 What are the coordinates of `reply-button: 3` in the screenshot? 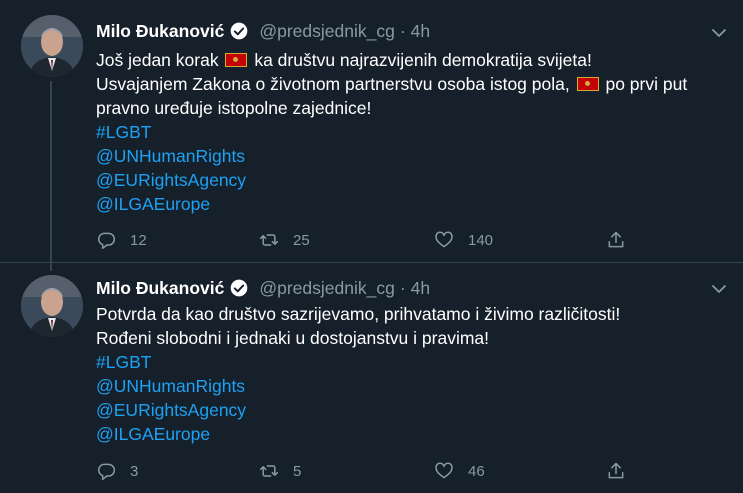 It's located at (117, 471).